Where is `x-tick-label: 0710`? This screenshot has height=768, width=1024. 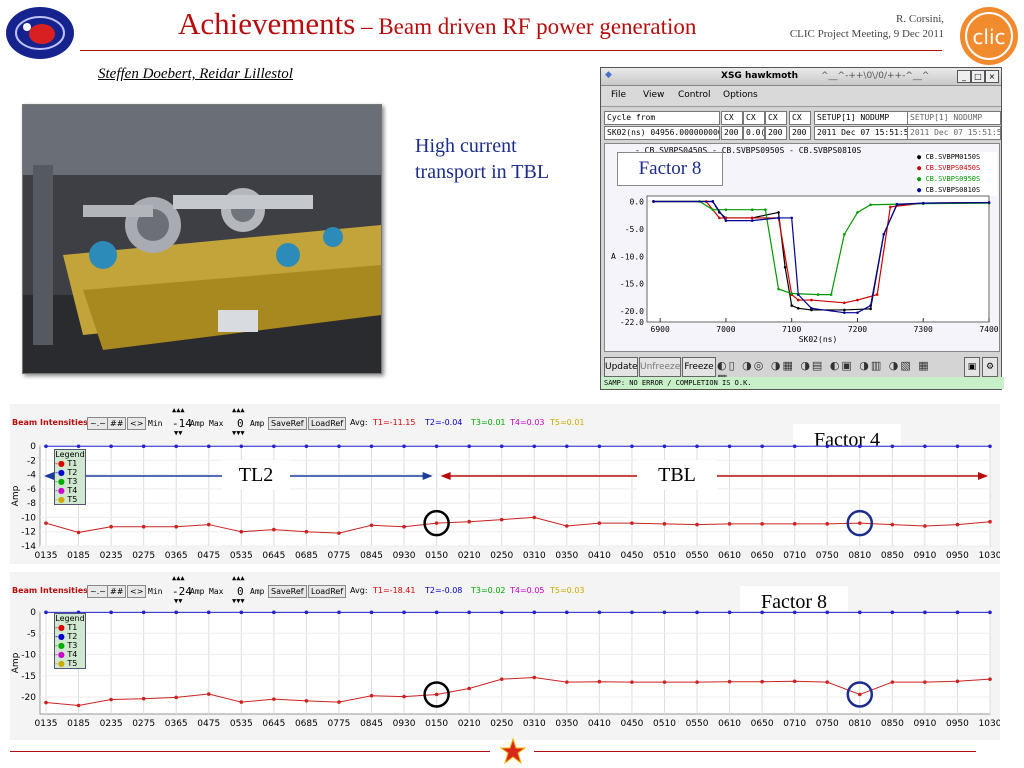 x-tick-label: 0710 is located at coordinates (794, 556).